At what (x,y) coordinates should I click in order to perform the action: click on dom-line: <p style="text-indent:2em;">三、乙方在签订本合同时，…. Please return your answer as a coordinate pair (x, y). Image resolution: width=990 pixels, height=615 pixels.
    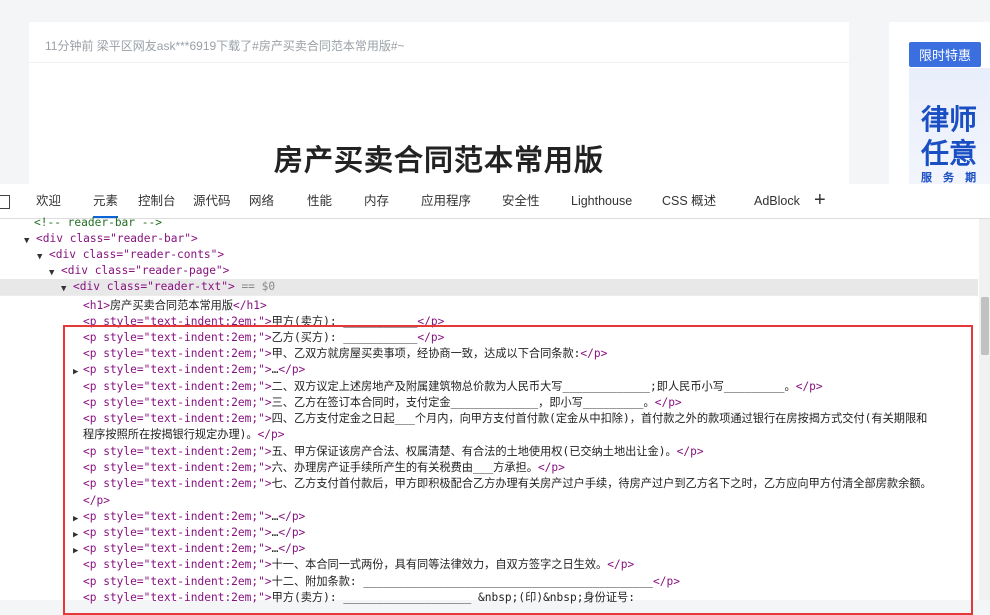
    Looking at the image, I should click on (382, 403).